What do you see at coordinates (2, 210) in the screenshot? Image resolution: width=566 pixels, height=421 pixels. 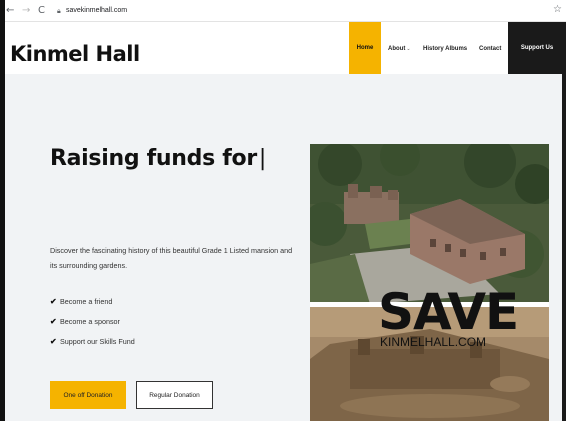 I see `window-edge` at bounding box center [2, 210].